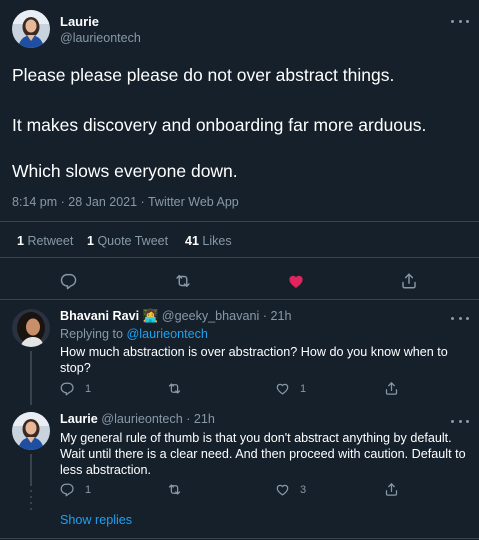 The width and height of the screenshot is (479, 540). What do you see at coordinates (192, 241) in the screenshot?
I see `likes-count: 41` at bounding box center [192, 241].